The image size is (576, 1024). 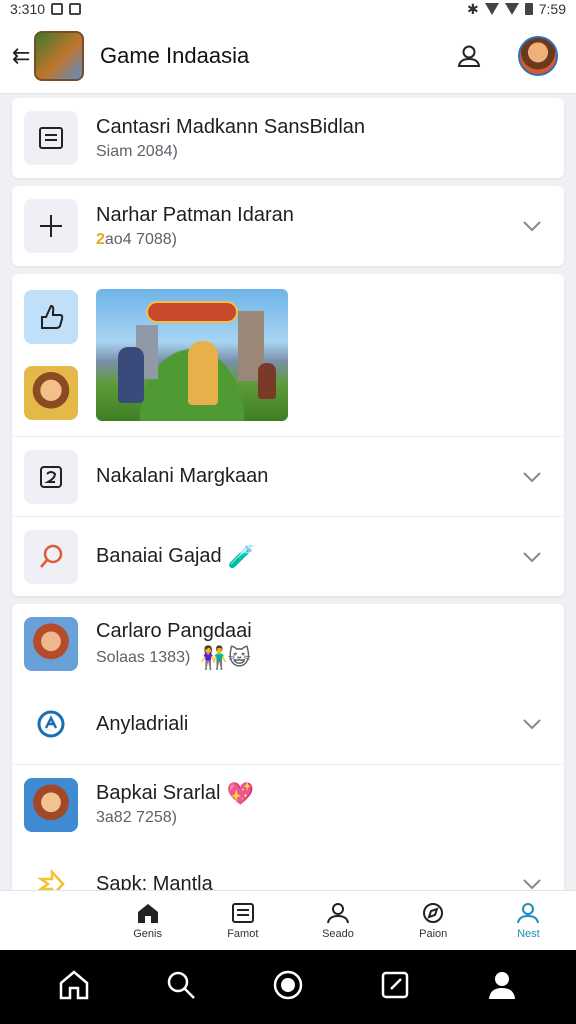 What do you see at coordinates (288, 9) in the screenshot?
I see `status-bar: 3:310 ✱ 7:59` at bounding box center [288, 9].